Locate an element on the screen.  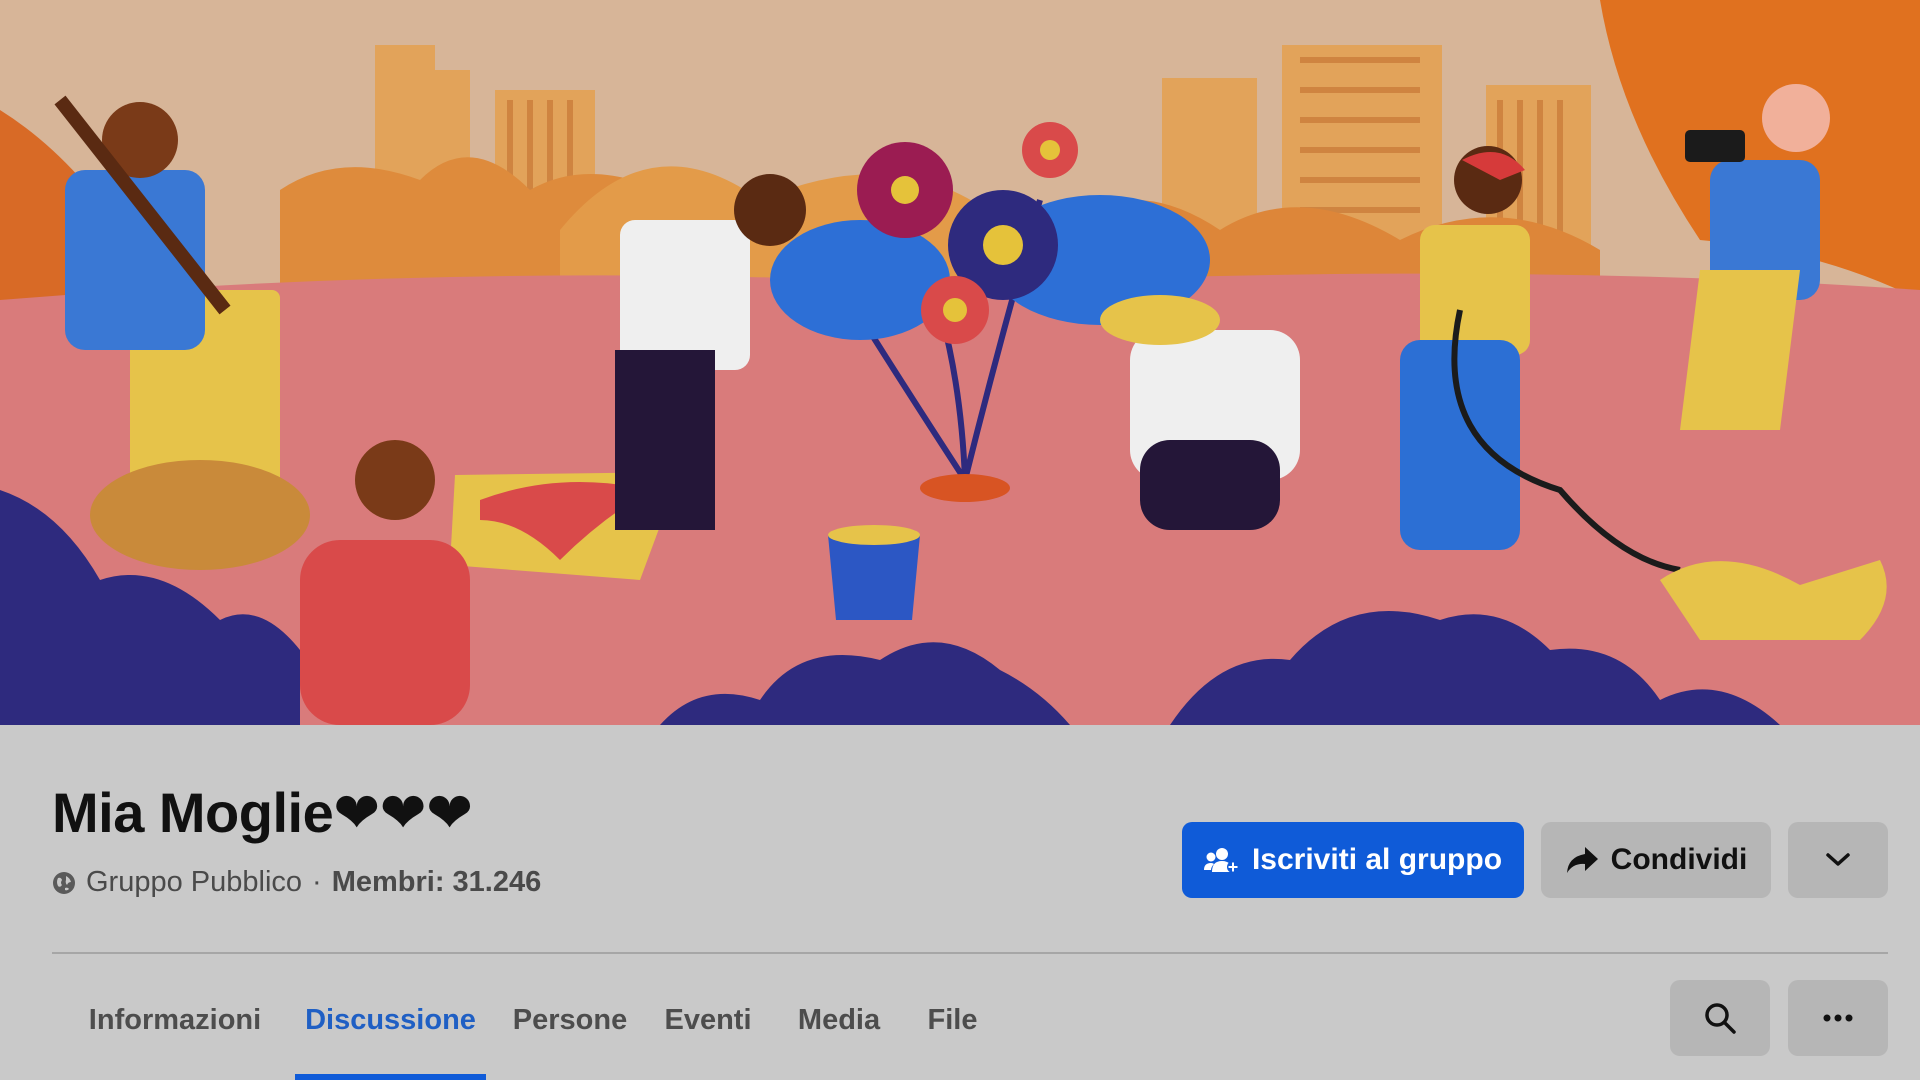
header-divider is located at coordinates (970, 953).